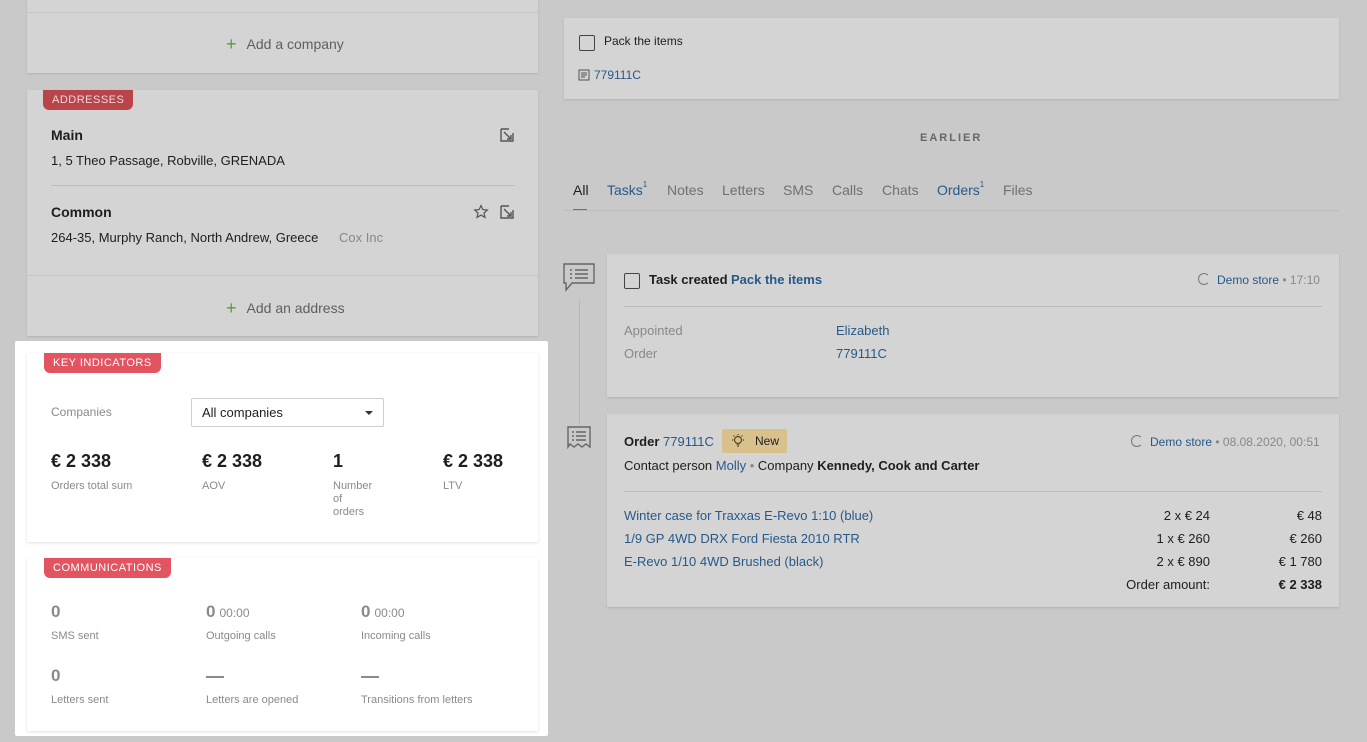  Describe the element at coordinates (960, 189) in the screenshot. I see `tab-orders: Orders1` at that location.